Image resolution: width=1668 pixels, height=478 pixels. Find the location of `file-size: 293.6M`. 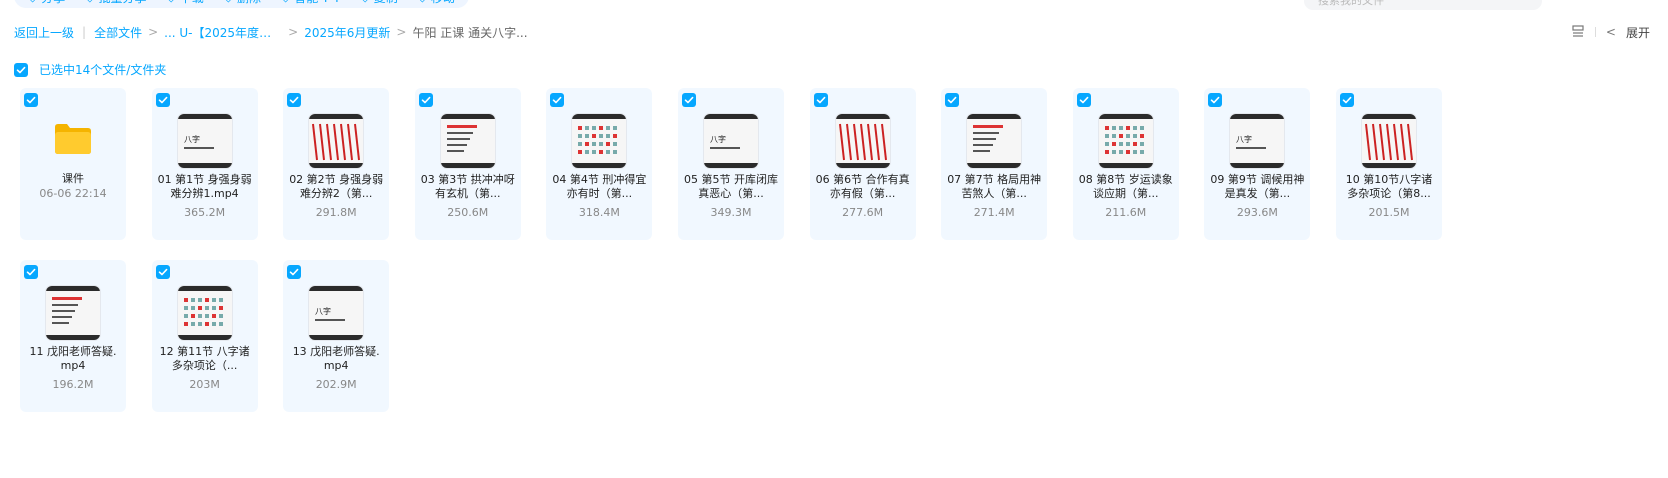

file-size: 293.6M is located at coordinates (1257, 212).